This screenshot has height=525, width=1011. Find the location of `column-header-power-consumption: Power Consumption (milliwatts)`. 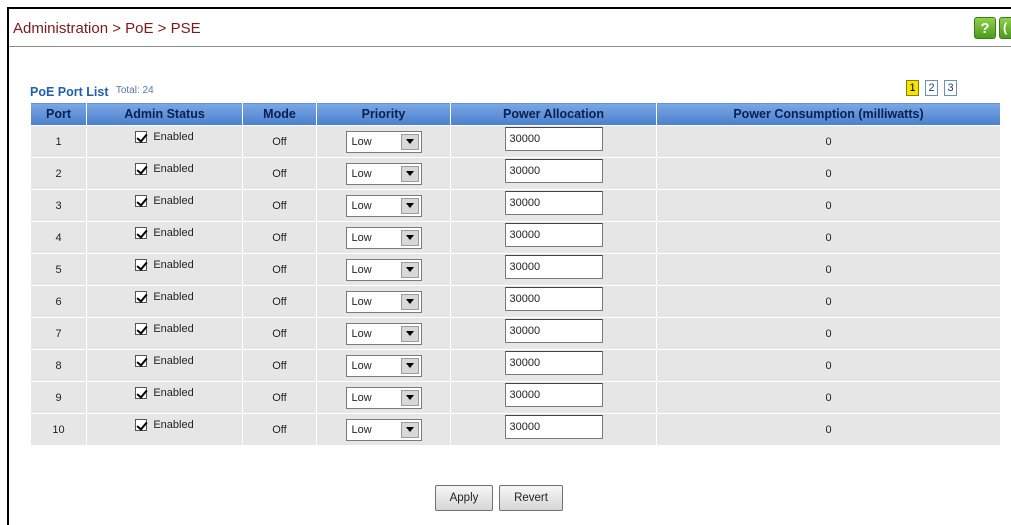

column-header-power-consumption: Power Consumption (milliwatts) is located at coordinates (828, 114).